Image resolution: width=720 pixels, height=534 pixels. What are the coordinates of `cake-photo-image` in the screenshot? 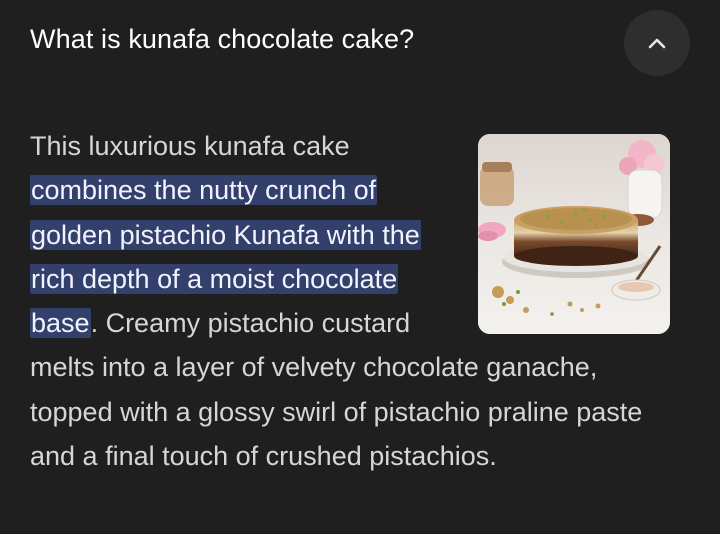 It's located at (574, 234).